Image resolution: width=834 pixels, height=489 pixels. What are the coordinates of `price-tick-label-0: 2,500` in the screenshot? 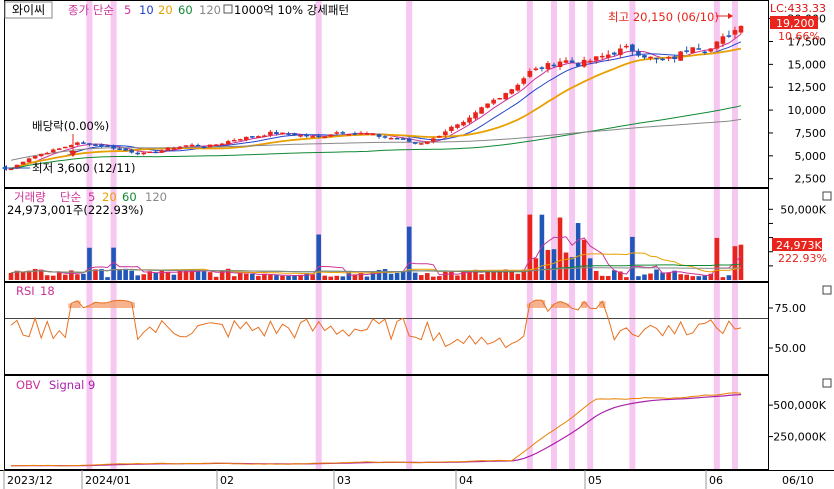 It's located at (811, 179).